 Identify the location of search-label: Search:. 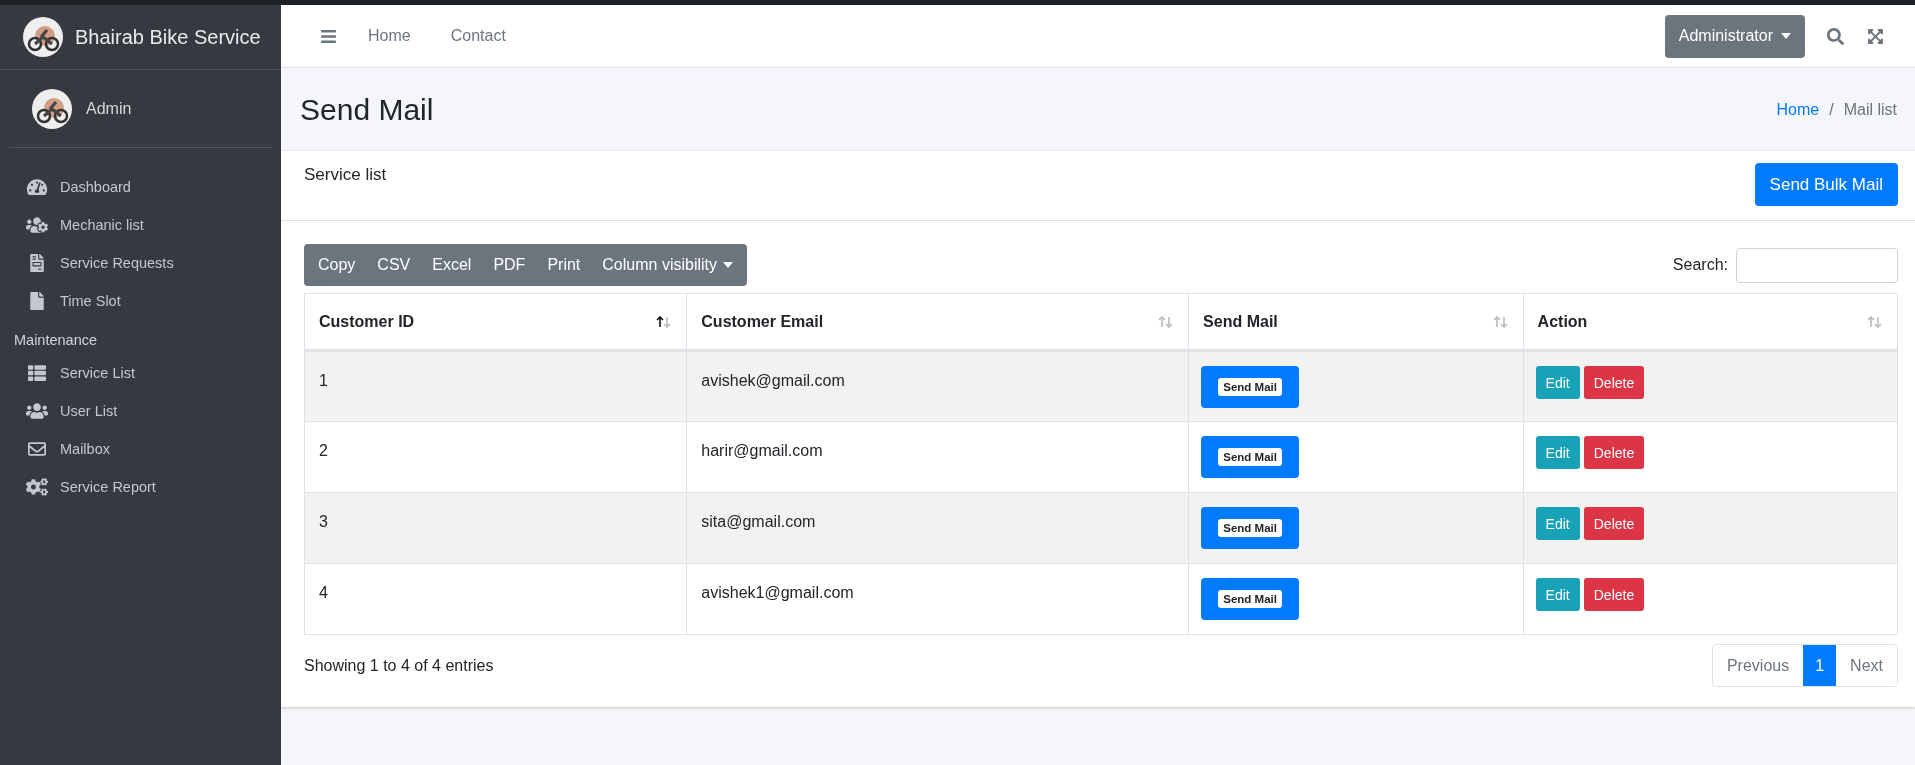
(1700, 265).